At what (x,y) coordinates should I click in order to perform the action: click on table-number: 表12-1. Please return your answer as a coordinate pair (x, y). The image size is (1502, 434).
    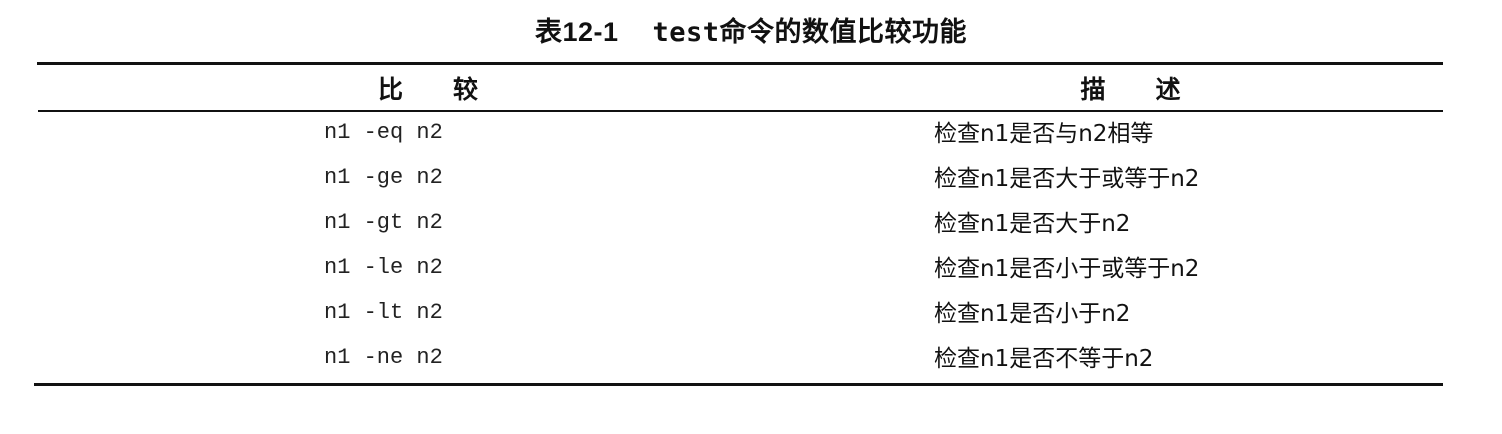
    Looking at the image, I should click on (576, 32).